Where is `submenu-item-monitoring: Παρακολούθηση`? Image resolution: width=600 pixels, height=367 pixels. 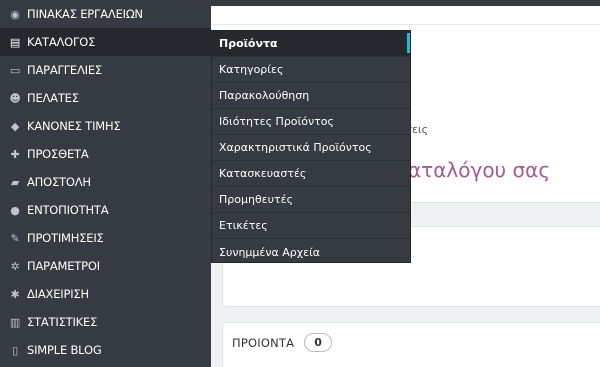 submenu-item-monitoring: Παρακολούθηση is located at coordinates (311, 96).